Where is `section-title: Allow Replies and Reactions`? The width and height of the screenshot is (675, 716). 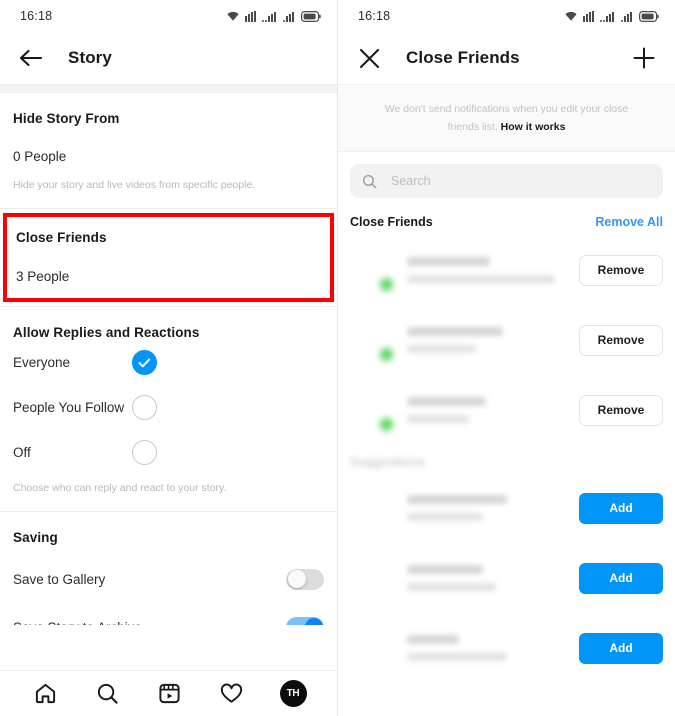
section-title: Allow Replies and Reactions is located at coordinates (106, 332).